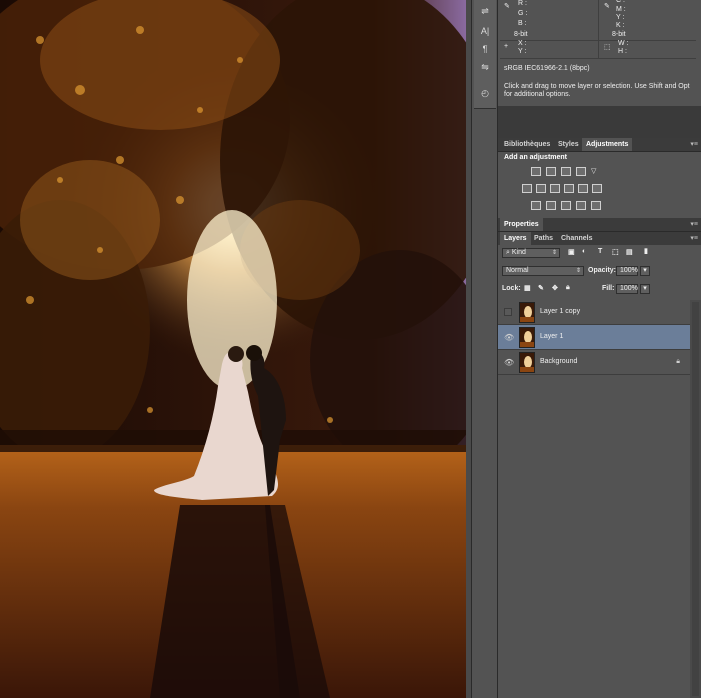 This screenshot has height=698, width=701. I want to click on lock-transparent-icon: ▦, so click(527, 288).